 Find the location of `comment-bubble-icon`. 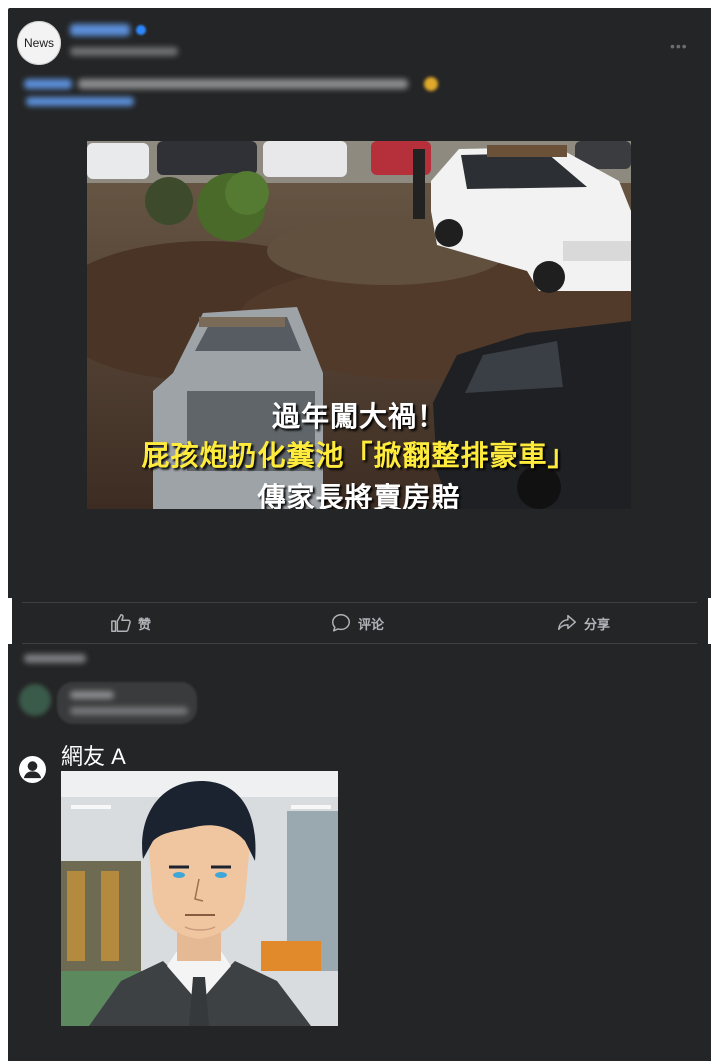

comment-bubble-icon is located at coordinates (341, 623).